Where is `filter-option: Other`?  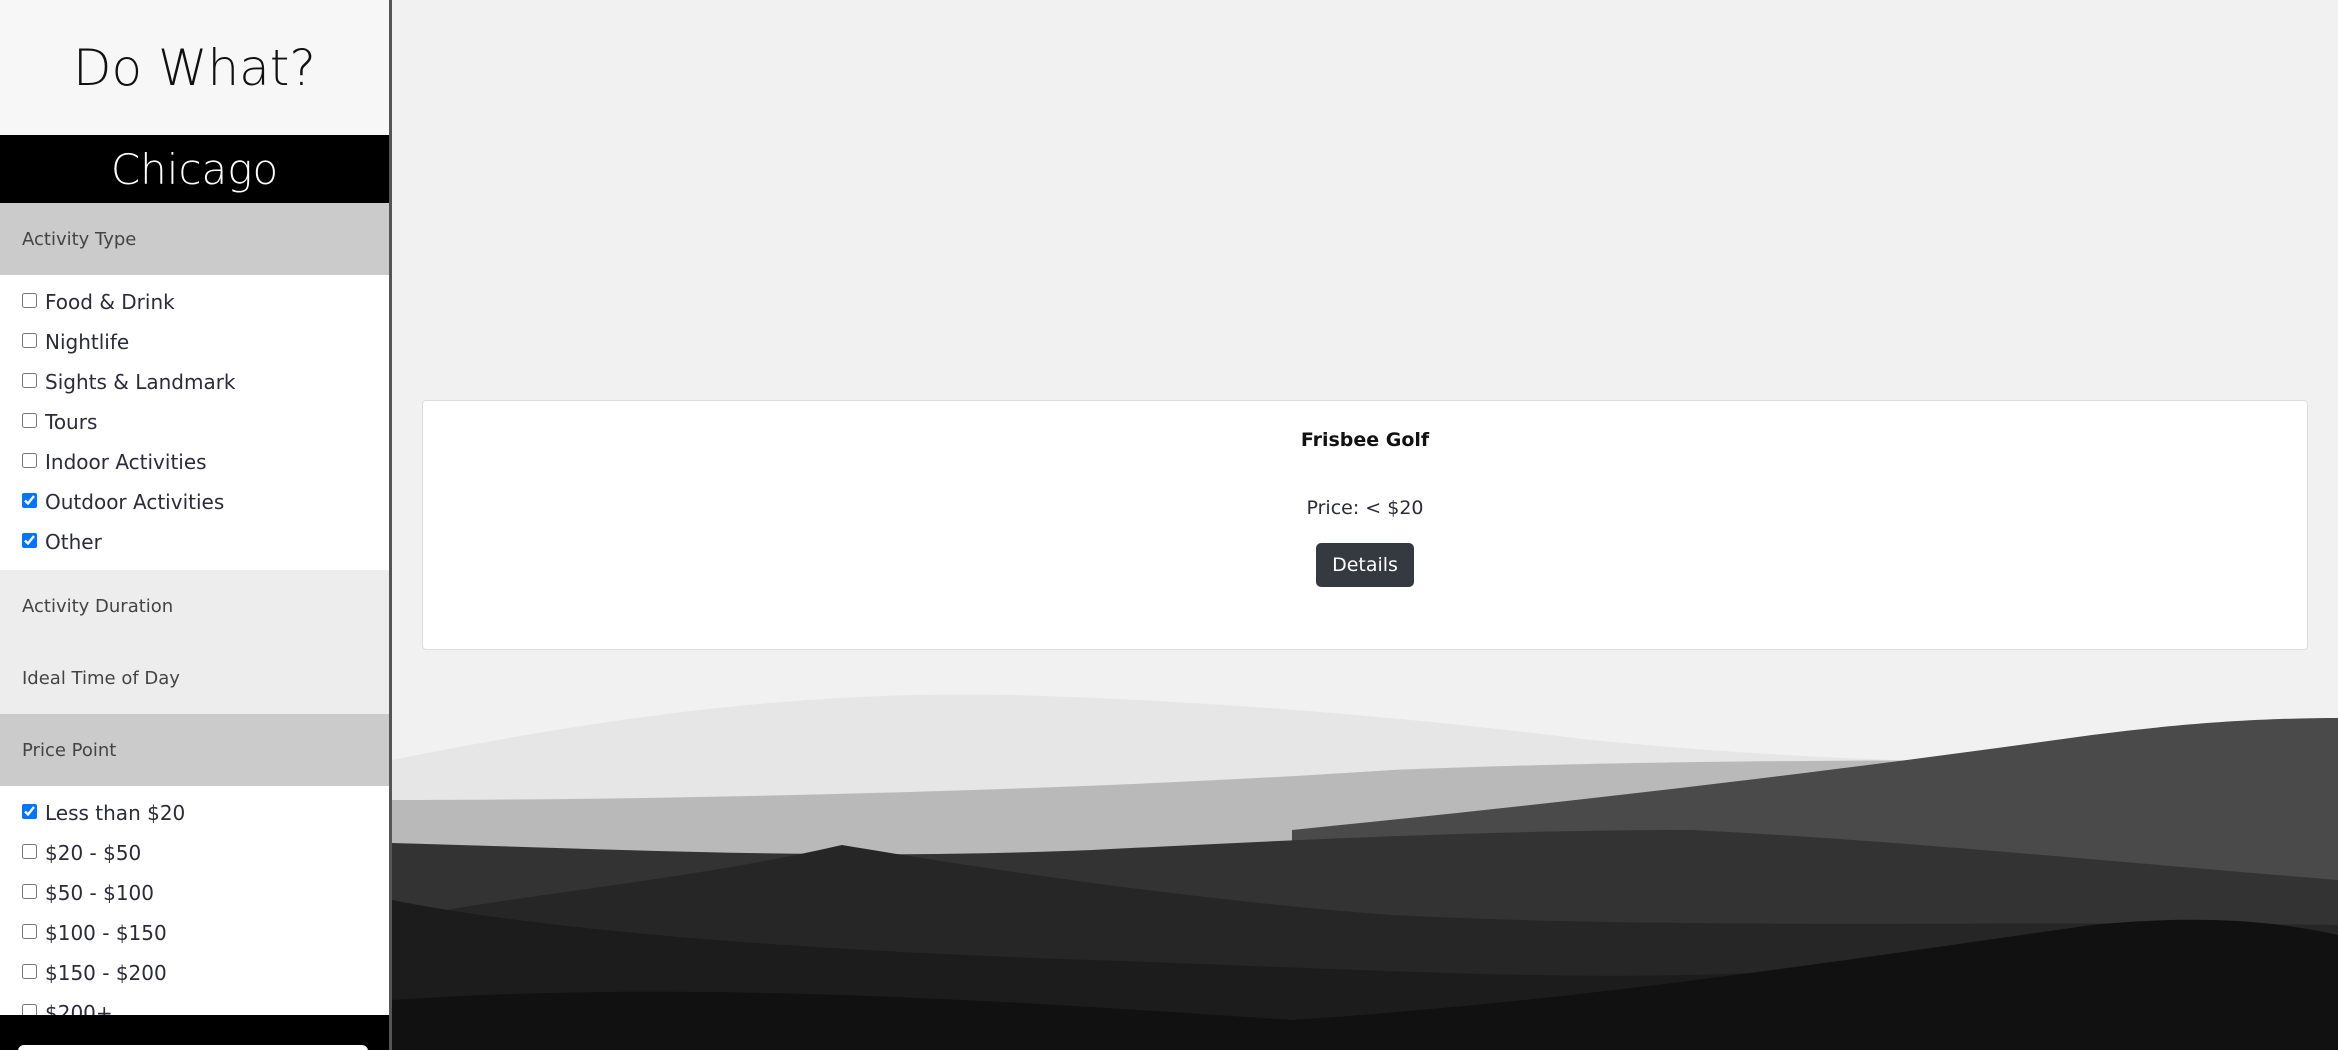
filter-option: Other is located at coordinates (194, 542).